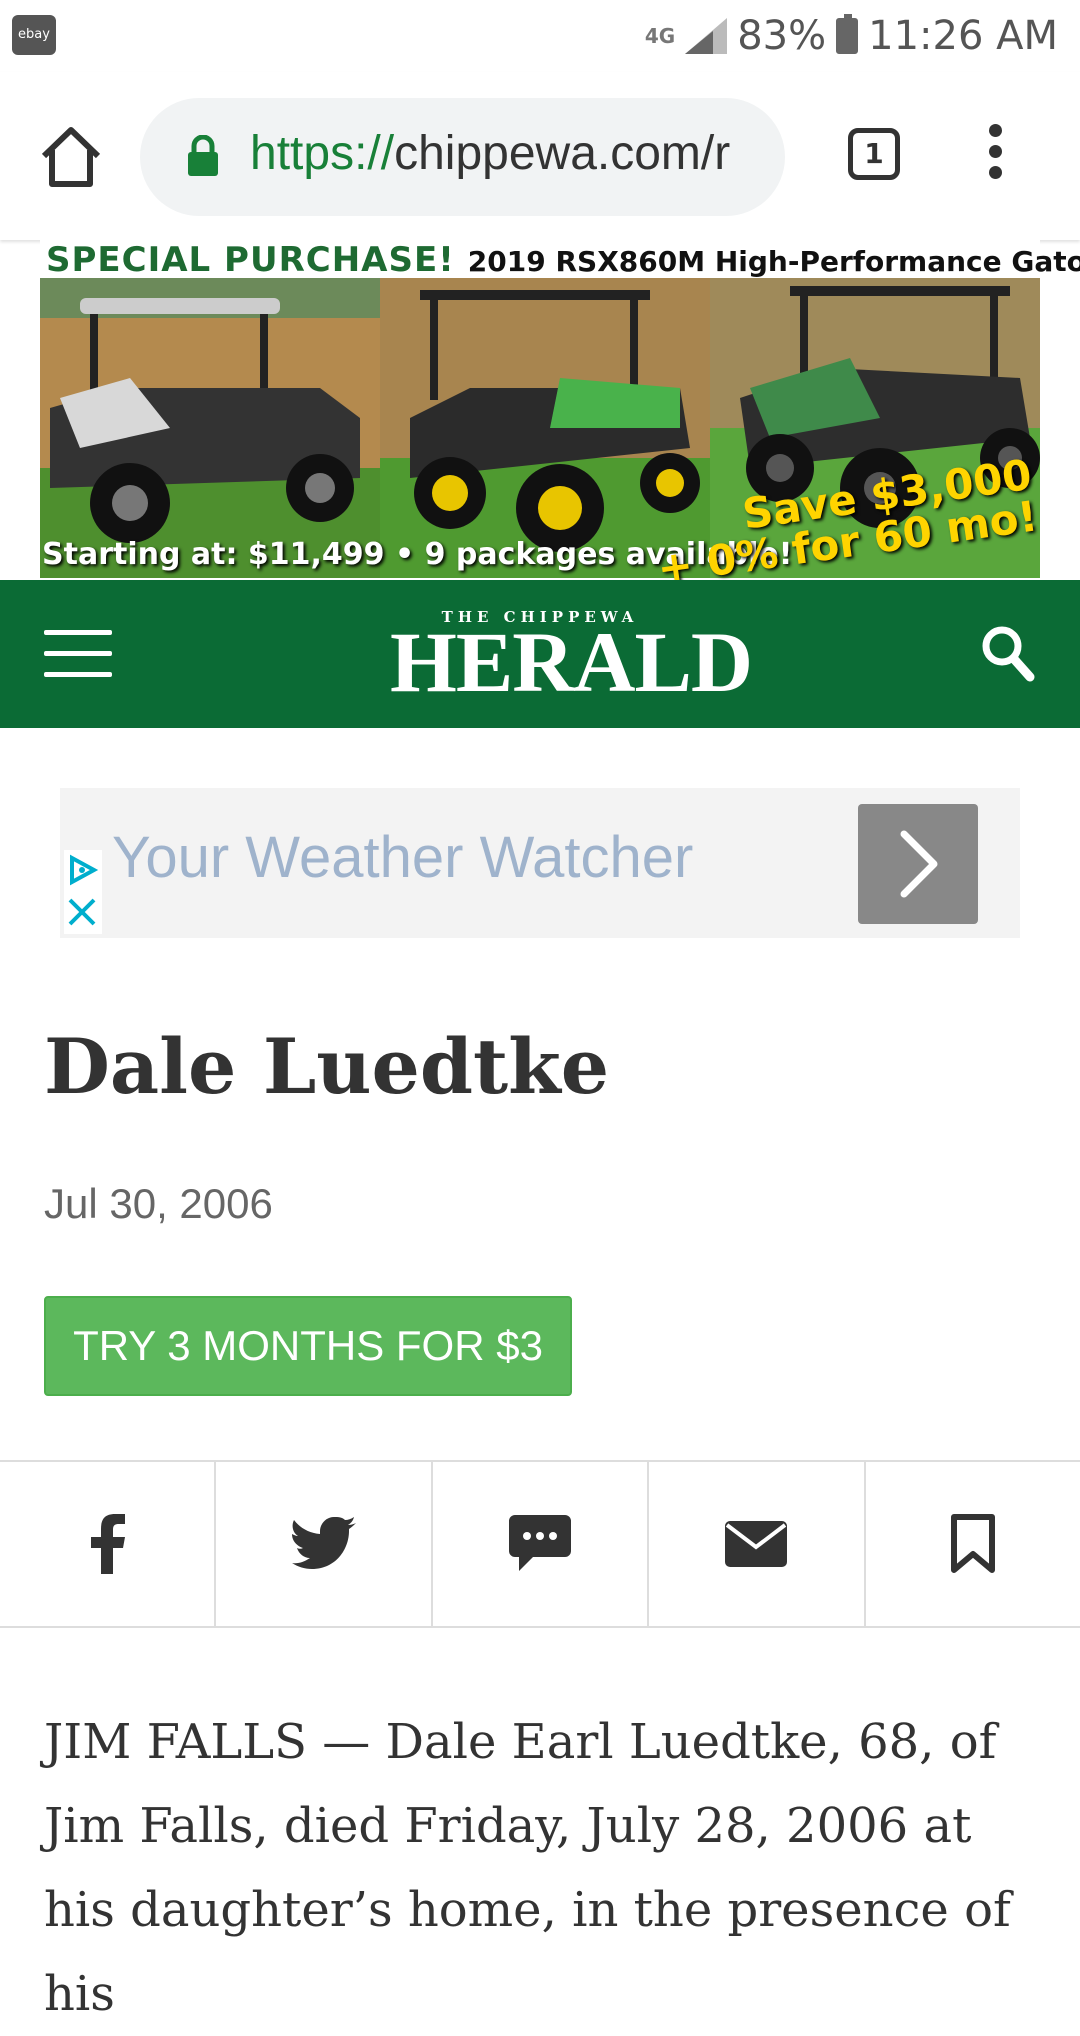 The height and width of the screenshot is (2036, 1080). Describe the element at coordinates (995, 155) in the screenshot. I see `browser-menu-icon` at that location.